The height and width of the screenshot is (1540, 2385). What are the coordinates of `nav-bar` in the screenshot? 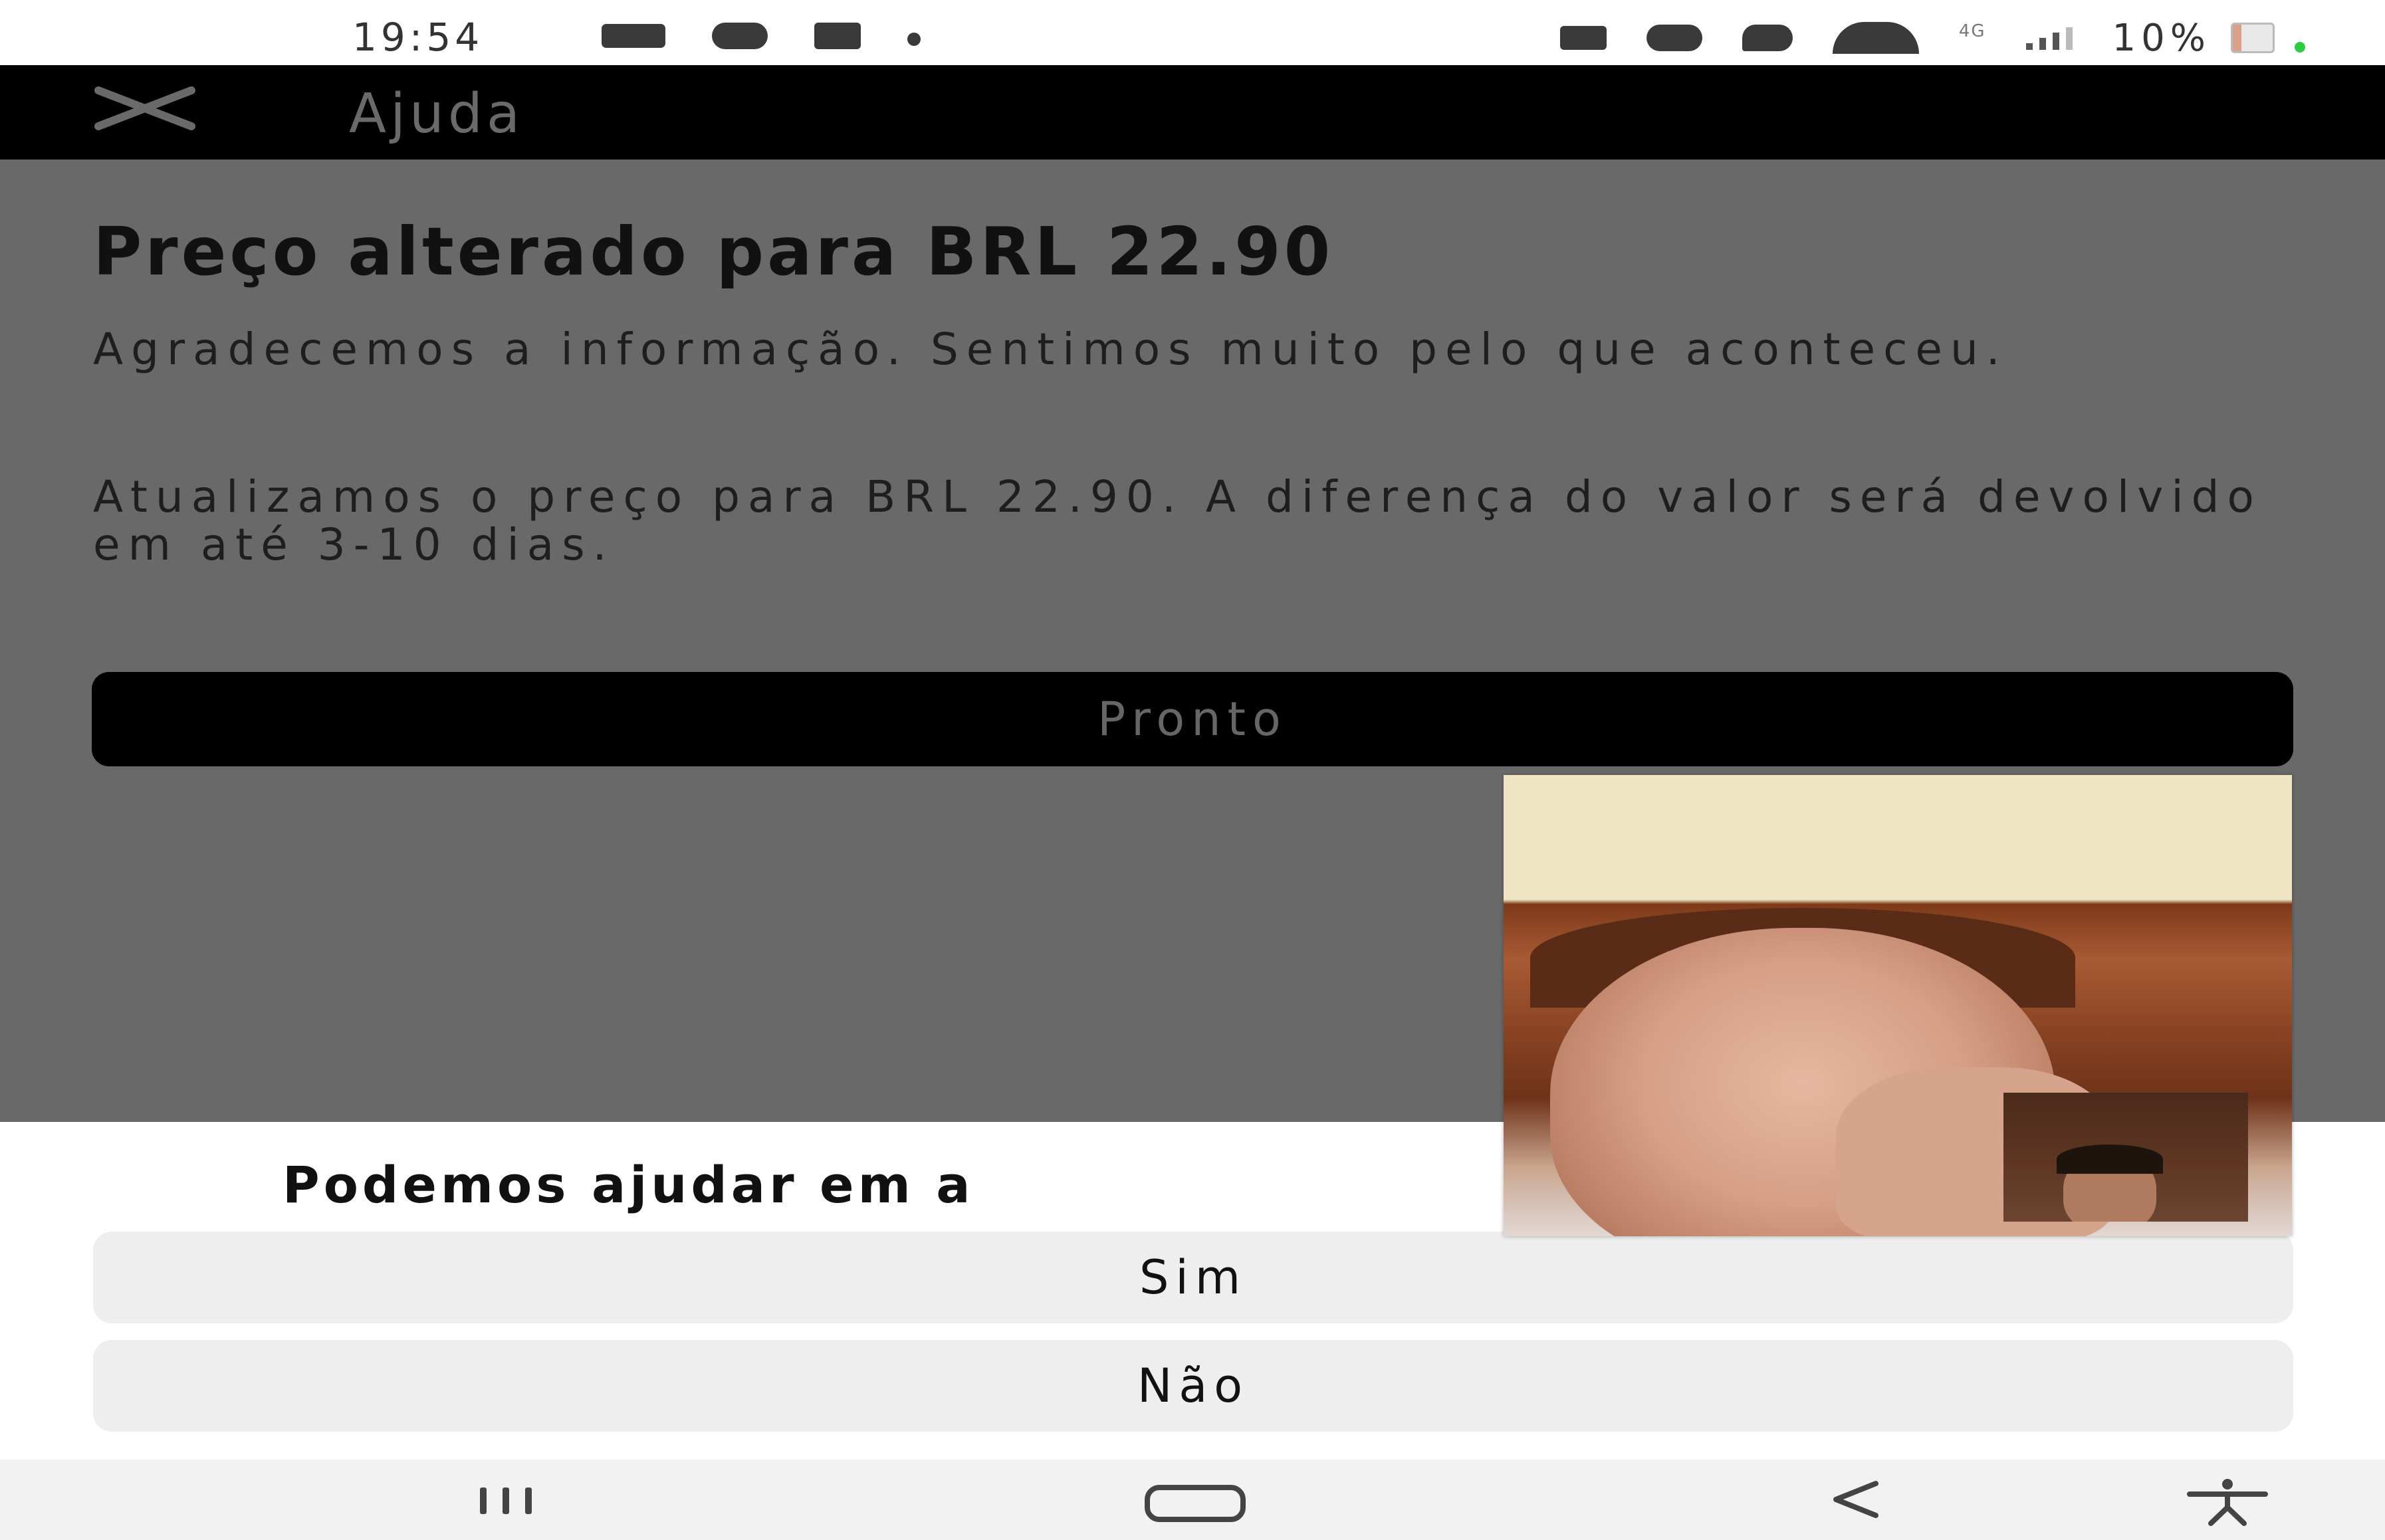 It's located at (1192, 1500).